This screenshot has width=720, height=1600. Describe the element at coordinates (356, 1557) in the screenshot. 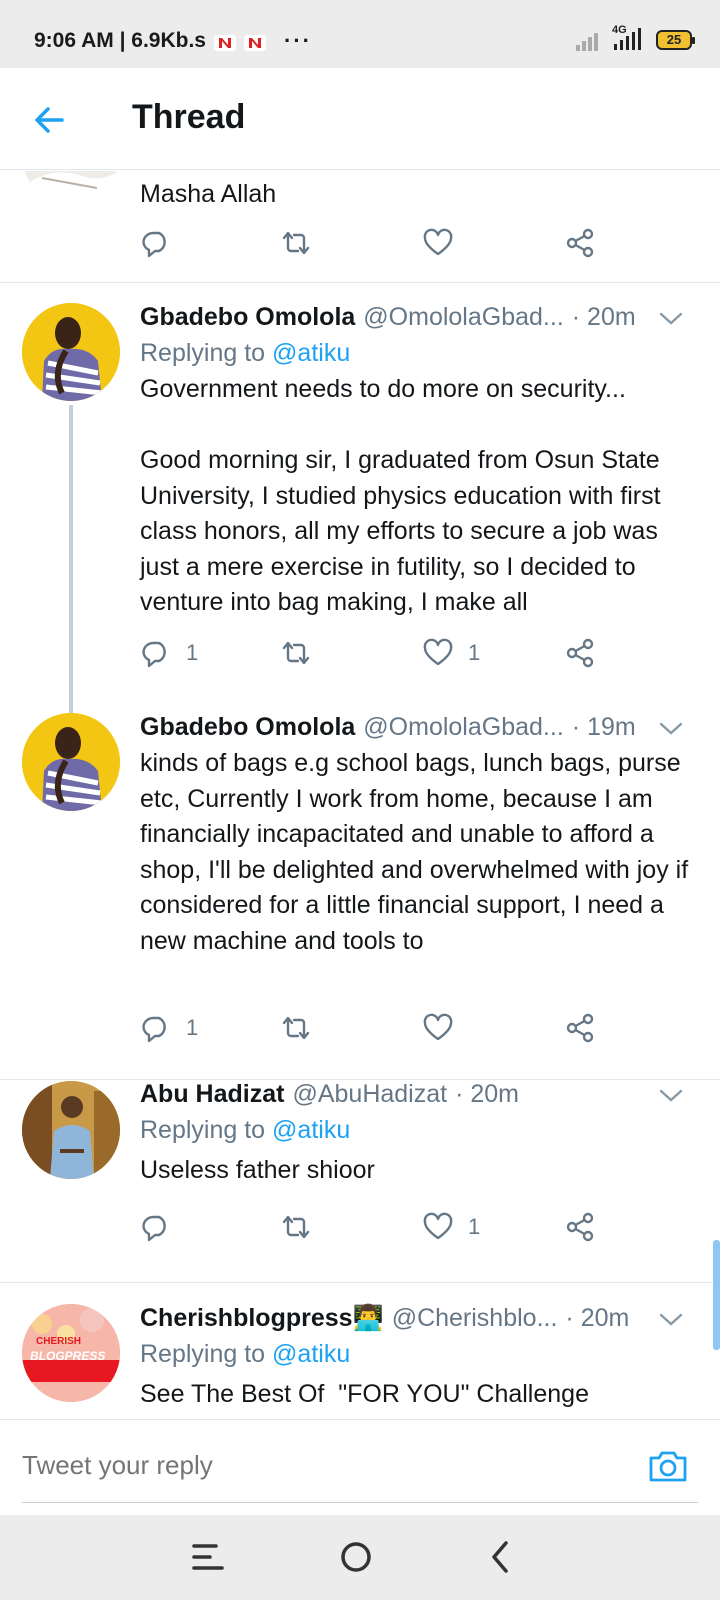

I see `home-circle-icon` at that location.